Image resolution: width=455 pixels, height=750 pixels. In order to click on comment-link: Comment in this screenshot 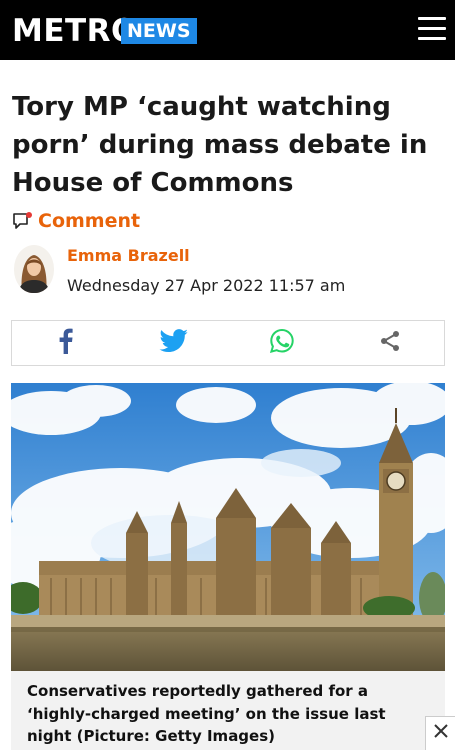, I will do `click(76, 221)`.